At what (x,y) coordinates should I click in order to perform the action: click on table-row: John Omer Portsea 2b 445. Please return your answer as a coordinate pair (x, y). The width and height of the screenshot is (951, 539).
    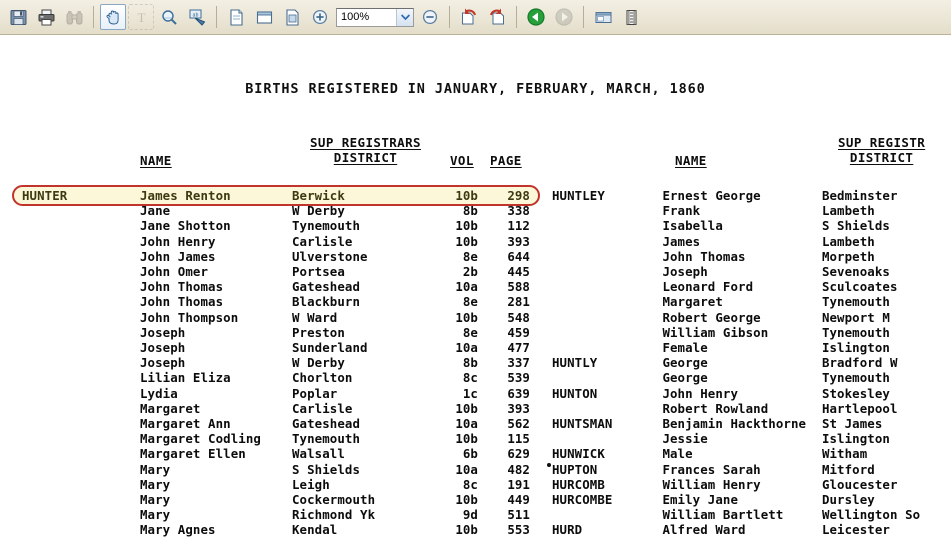
    Looking at the image, I should click on (276, 271).